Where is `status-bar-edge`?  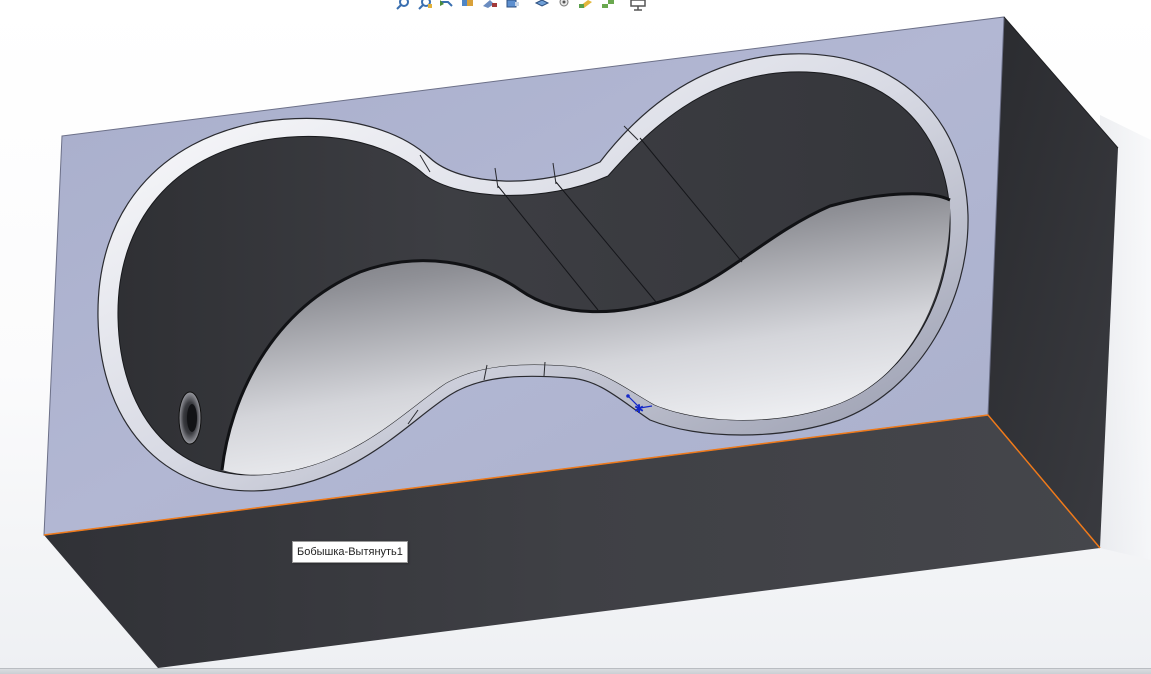
status-bar-edge is located at coordinates (575, 671).